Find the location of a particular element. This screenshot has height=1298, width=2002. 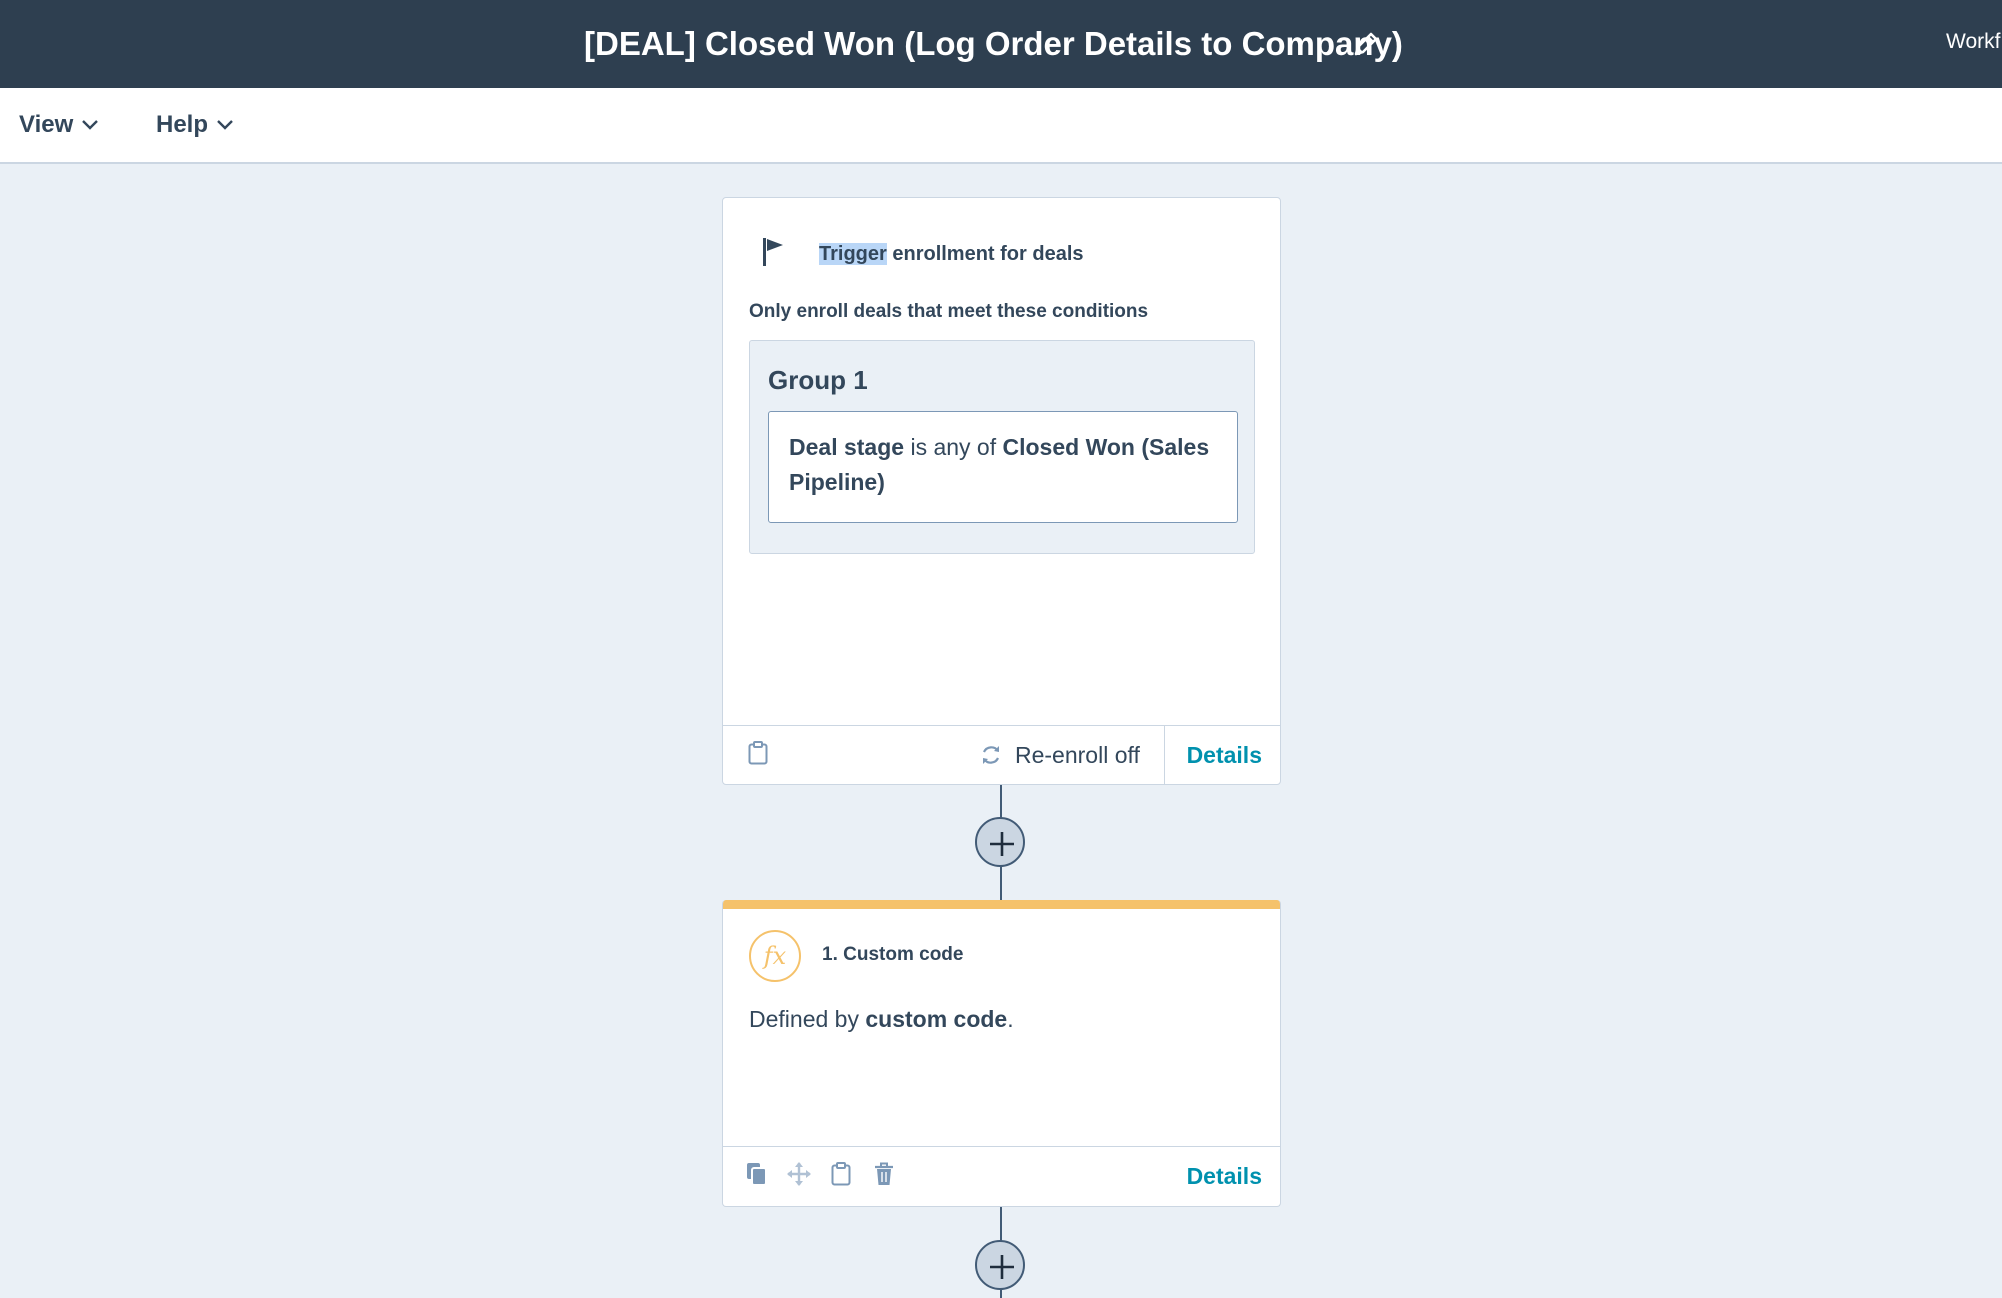

action-desc-prefix: Defined by is located at coordinates (807, 1019).